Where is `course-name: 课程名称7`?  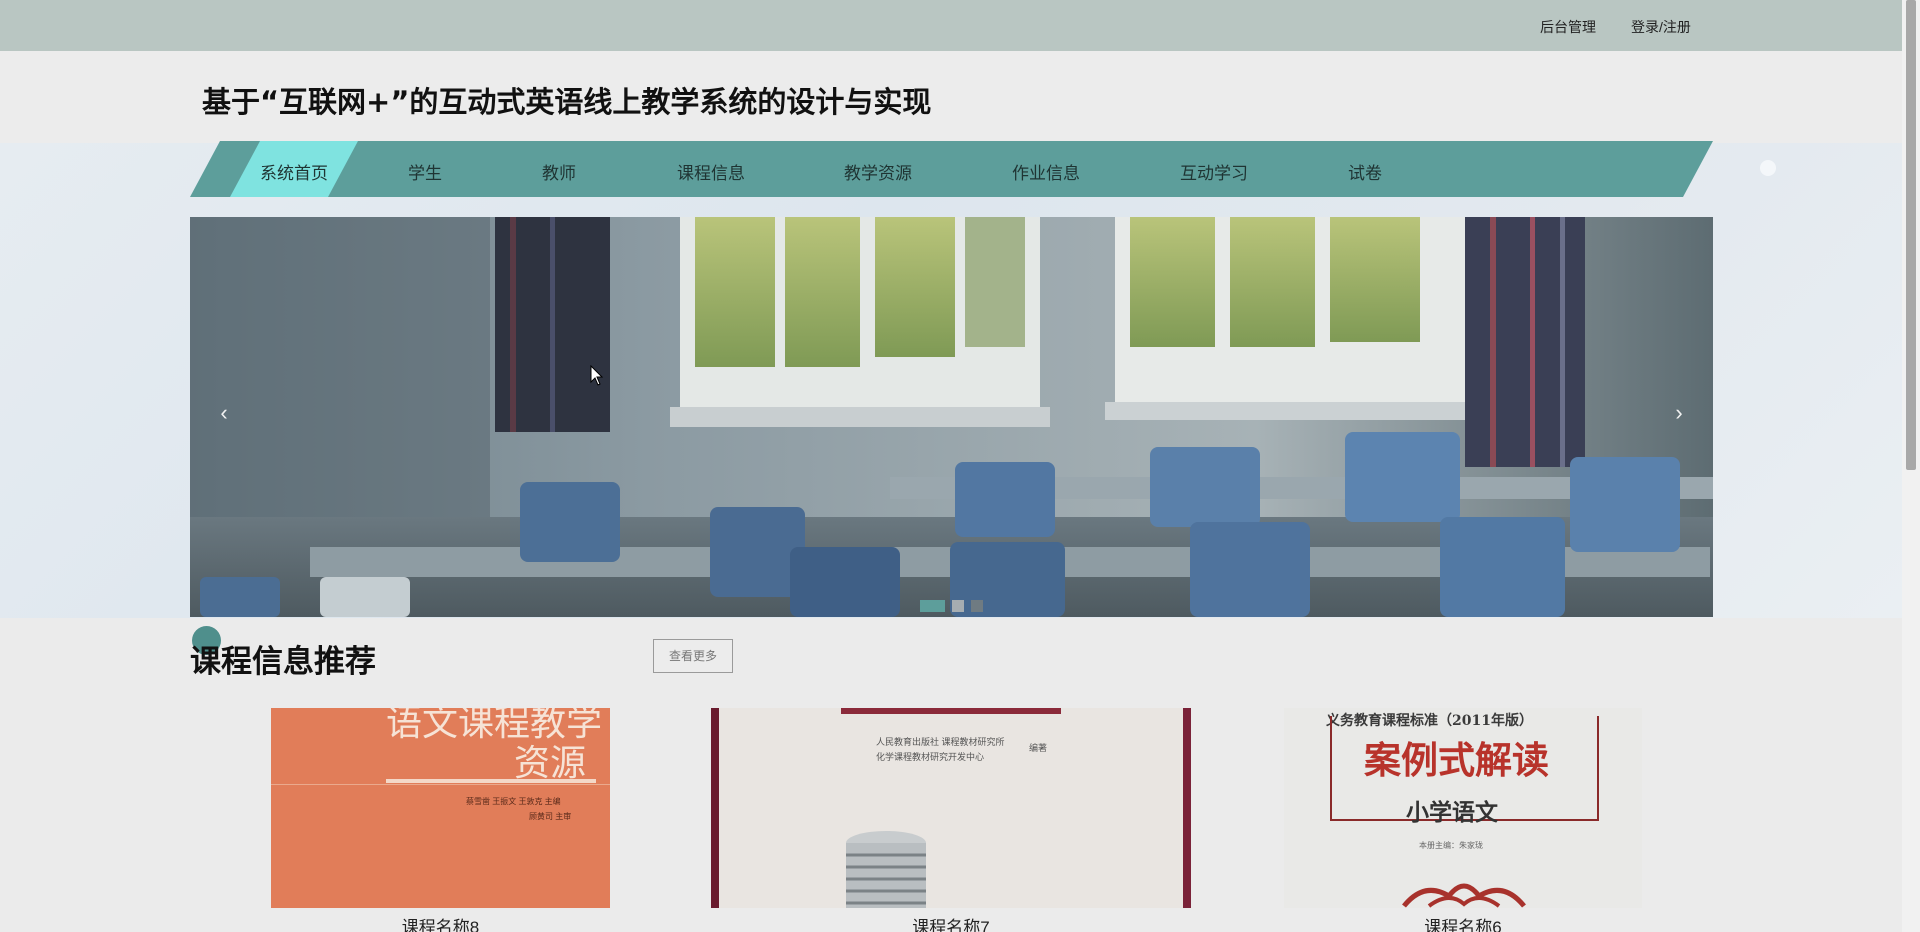 course-name: 课程名称7 is located at coordinates (951, 922).